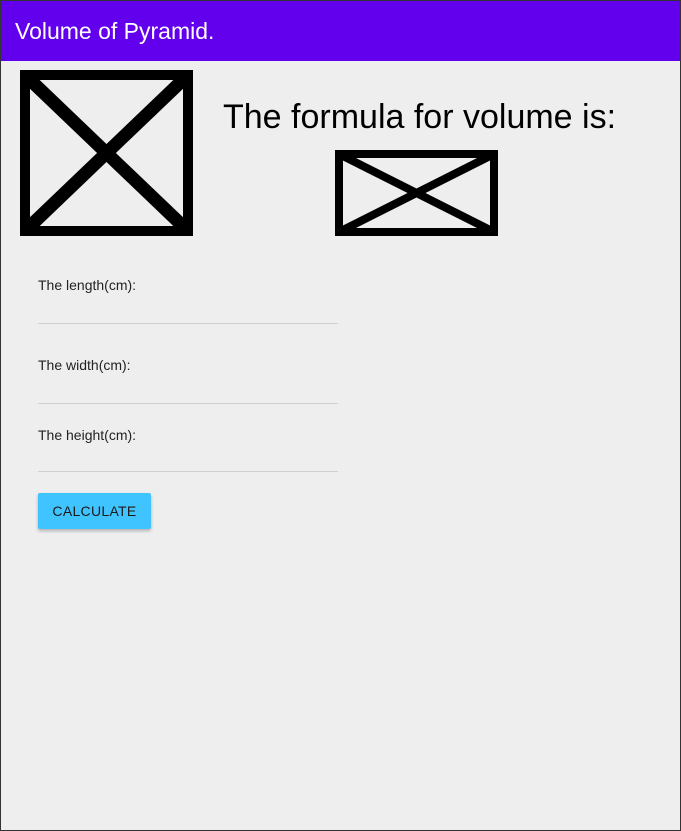  Describe the element at coordinates (340, 31) in the screenshot. I see `app-bar: Volume of Pyramid.` at that location.